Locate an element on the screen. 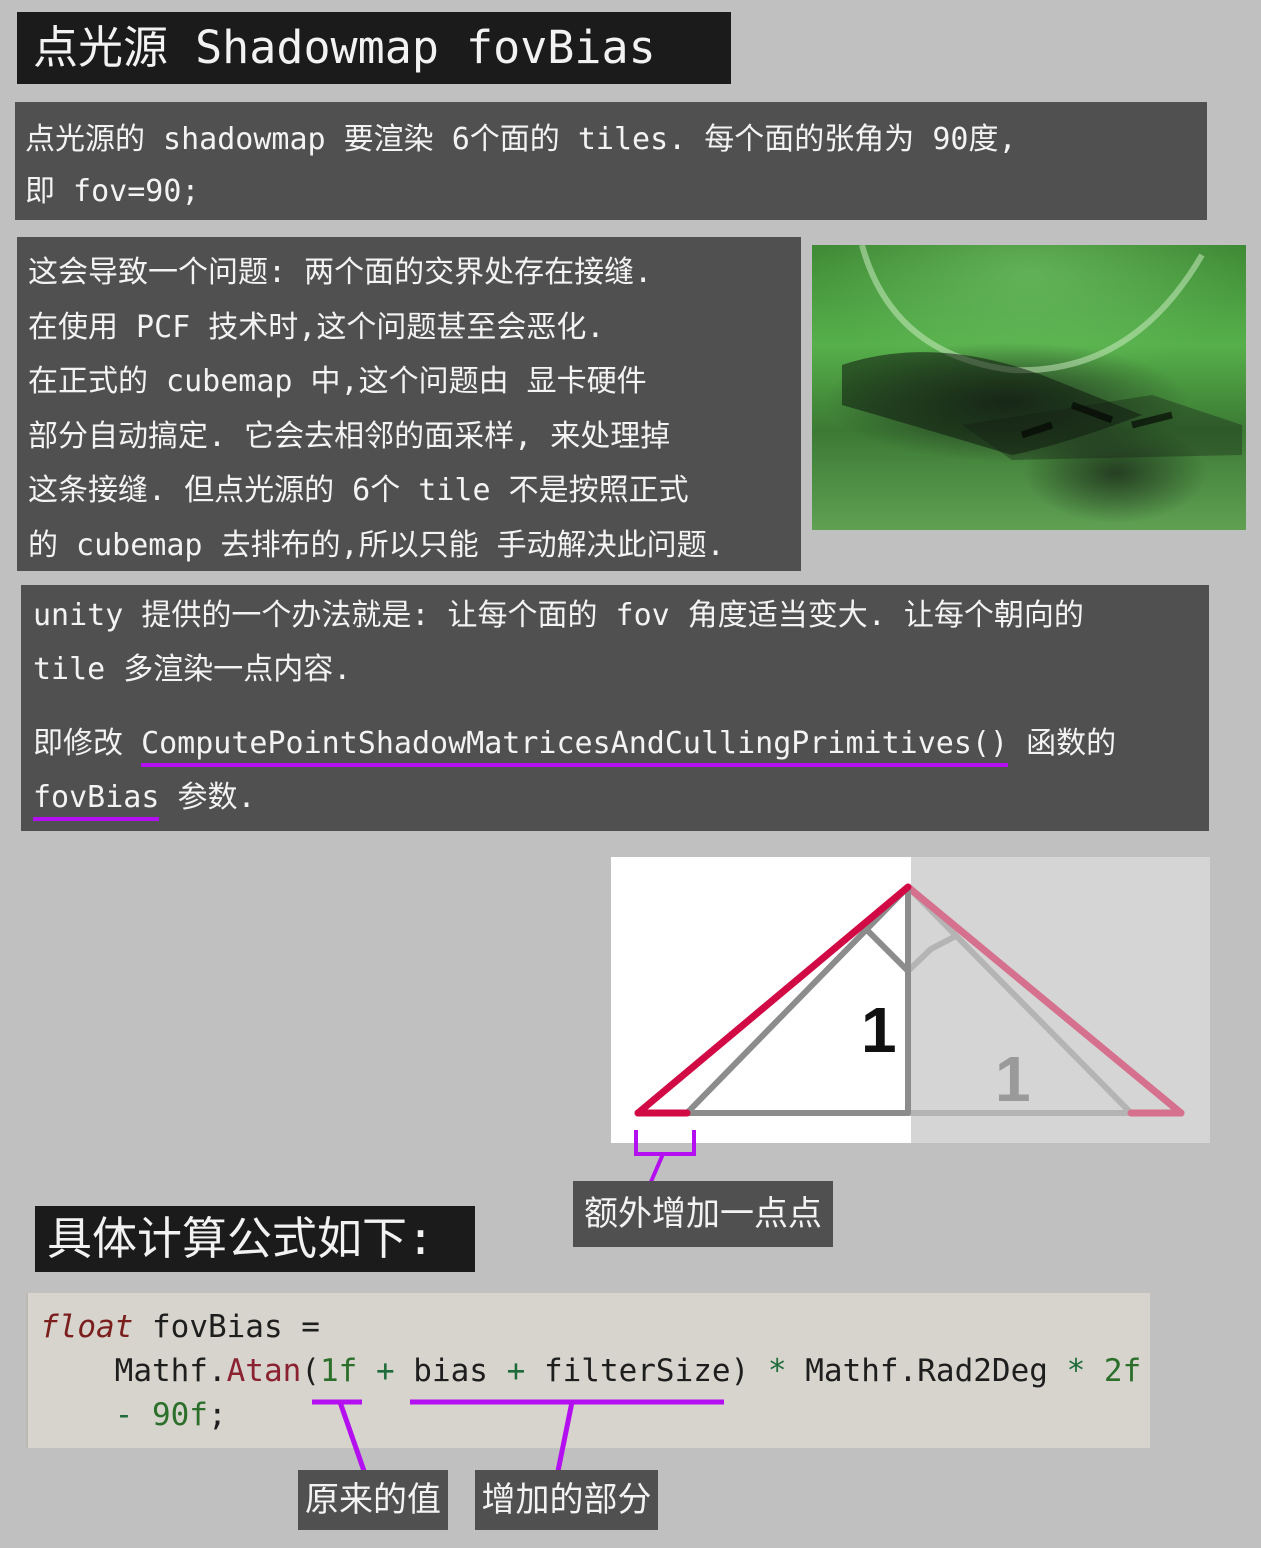 The height and width of the screenshot is (1548, 1261). solution-line-2: tile 多渲染一点内容. is located at coordinates (192, 669).